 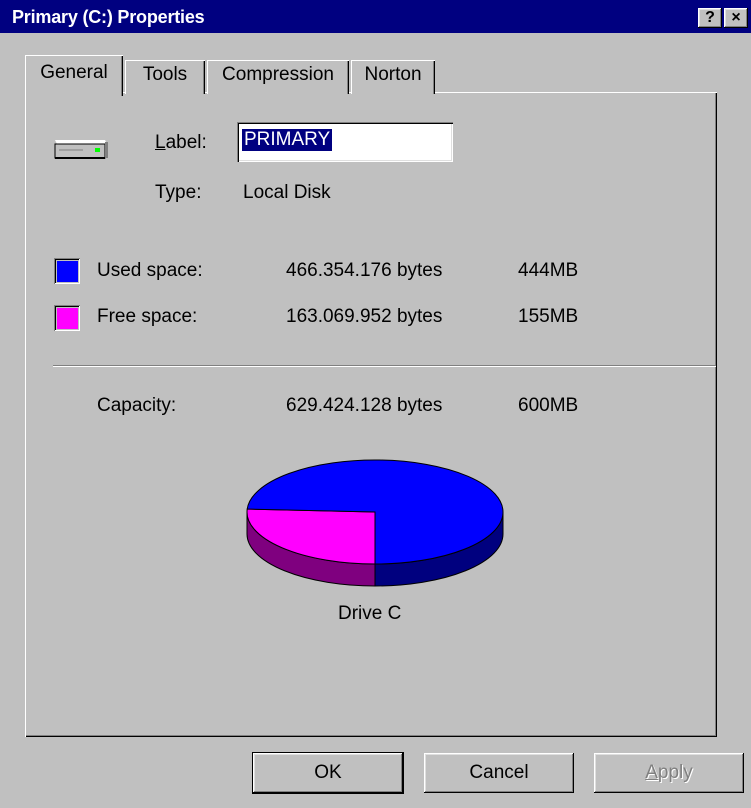 I want to click on tab-norton: Norton, so click(x=393, y=77).